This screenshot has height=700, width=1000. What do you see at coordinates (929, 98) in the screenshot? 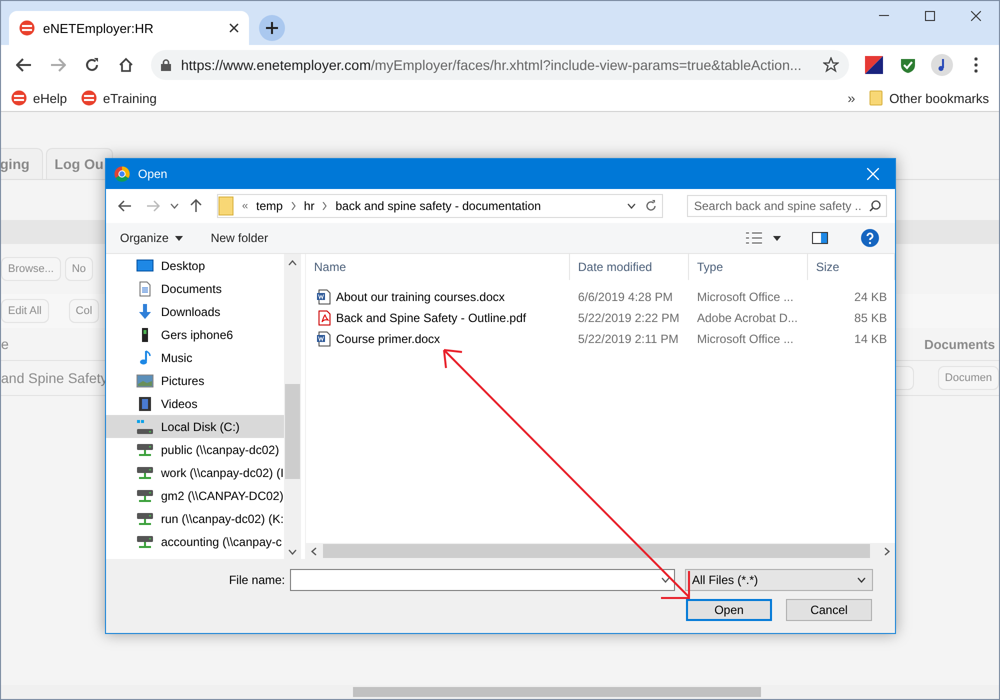
I see `bookmark-folder: Other bookmarks` at bounding box center [929, 98].